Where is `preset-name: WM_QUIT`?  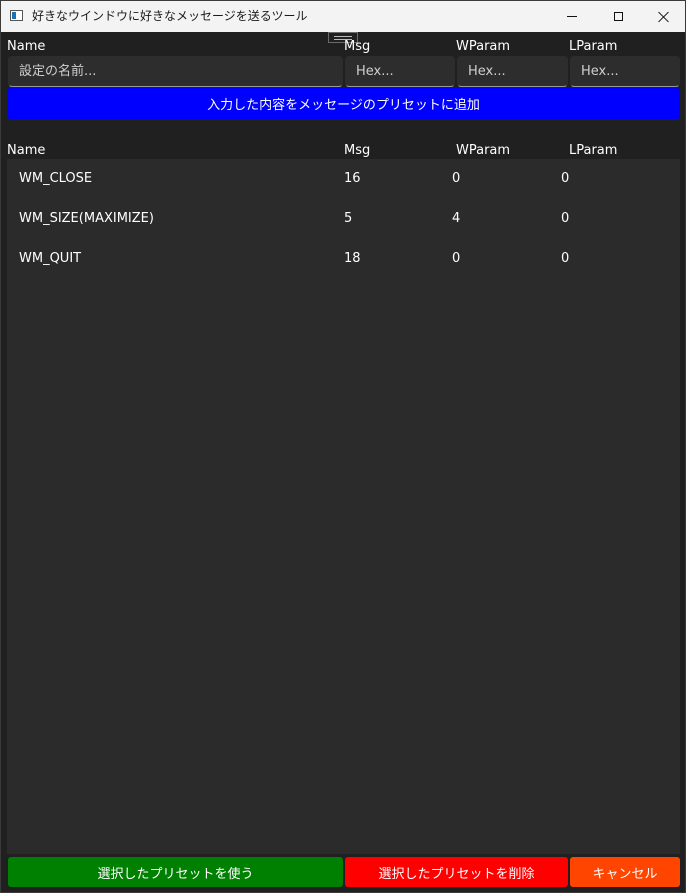 preset-name: WM_QUIT is located at coordinates (50, 258).